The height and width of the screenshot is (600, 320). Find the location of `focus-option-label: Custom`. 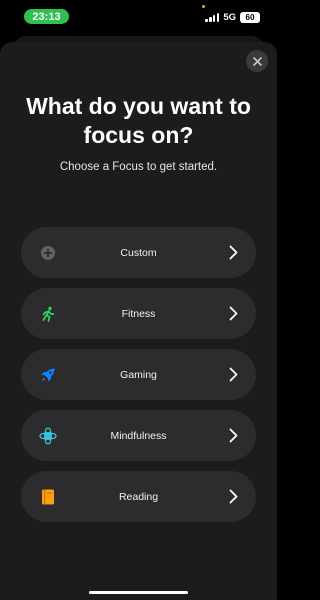

focus-option-label: Custom is located at coordinates (138, 252).